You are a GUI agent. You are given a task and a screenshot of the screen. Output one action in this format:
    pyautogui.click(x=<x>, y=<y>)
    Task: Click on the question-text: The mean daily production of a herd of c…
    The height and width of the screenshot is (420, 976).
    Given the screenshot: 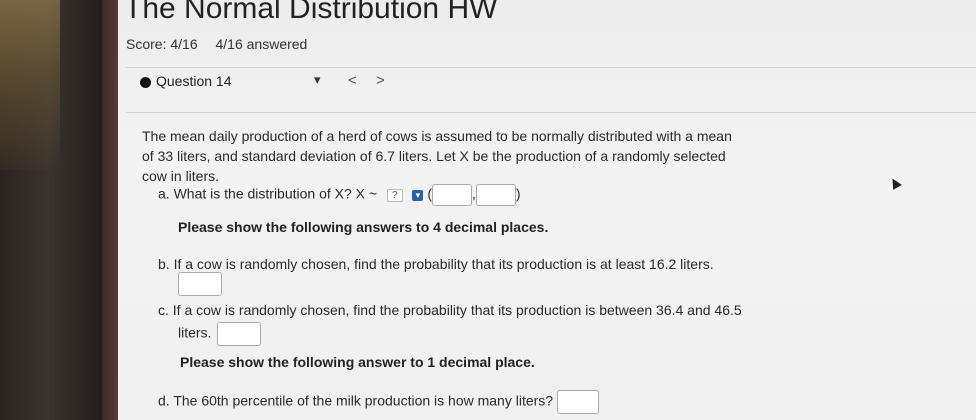 What is the action you would take?
    pyautogui.click(x=437, y=156)
    